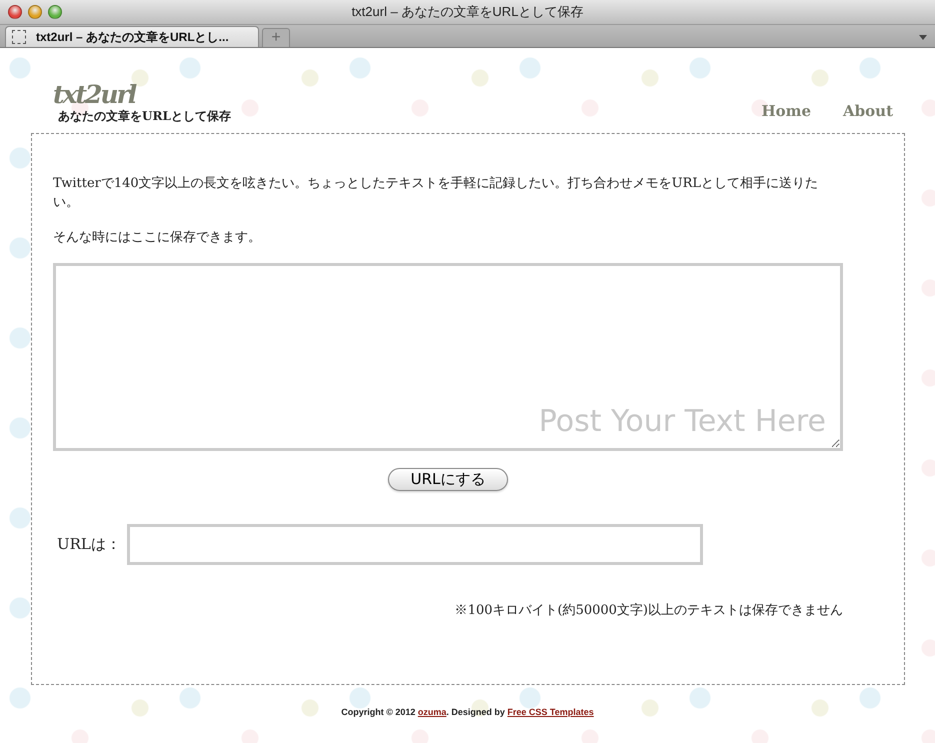 The image size is (935, 743). What do you see at coordinates (414, 544) in the screenshot?
I see `url-field` at bounding box center [414, 544].